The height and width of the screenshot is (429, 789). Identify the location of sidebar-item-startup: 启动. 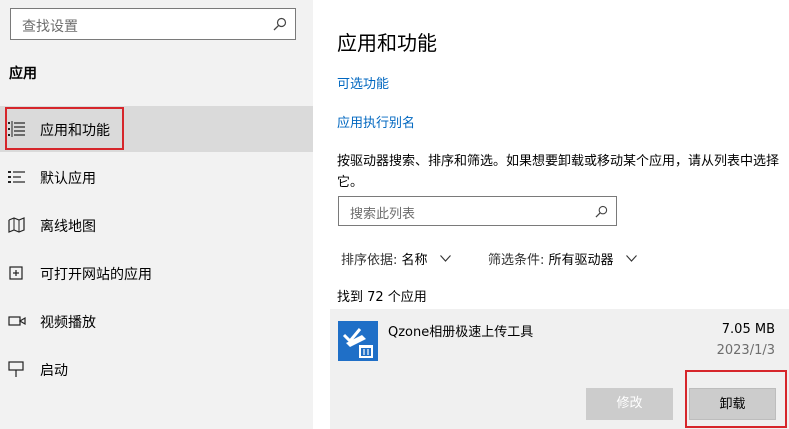
(156, 369).